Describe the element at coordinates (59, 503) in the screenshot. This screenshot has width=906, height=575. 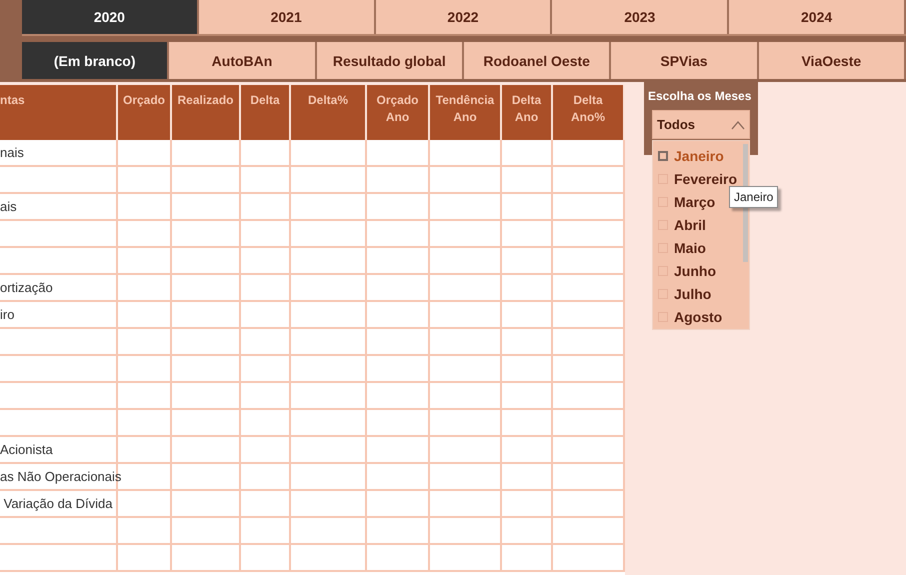
I see `row-label: Variação da Dívida` at that location.